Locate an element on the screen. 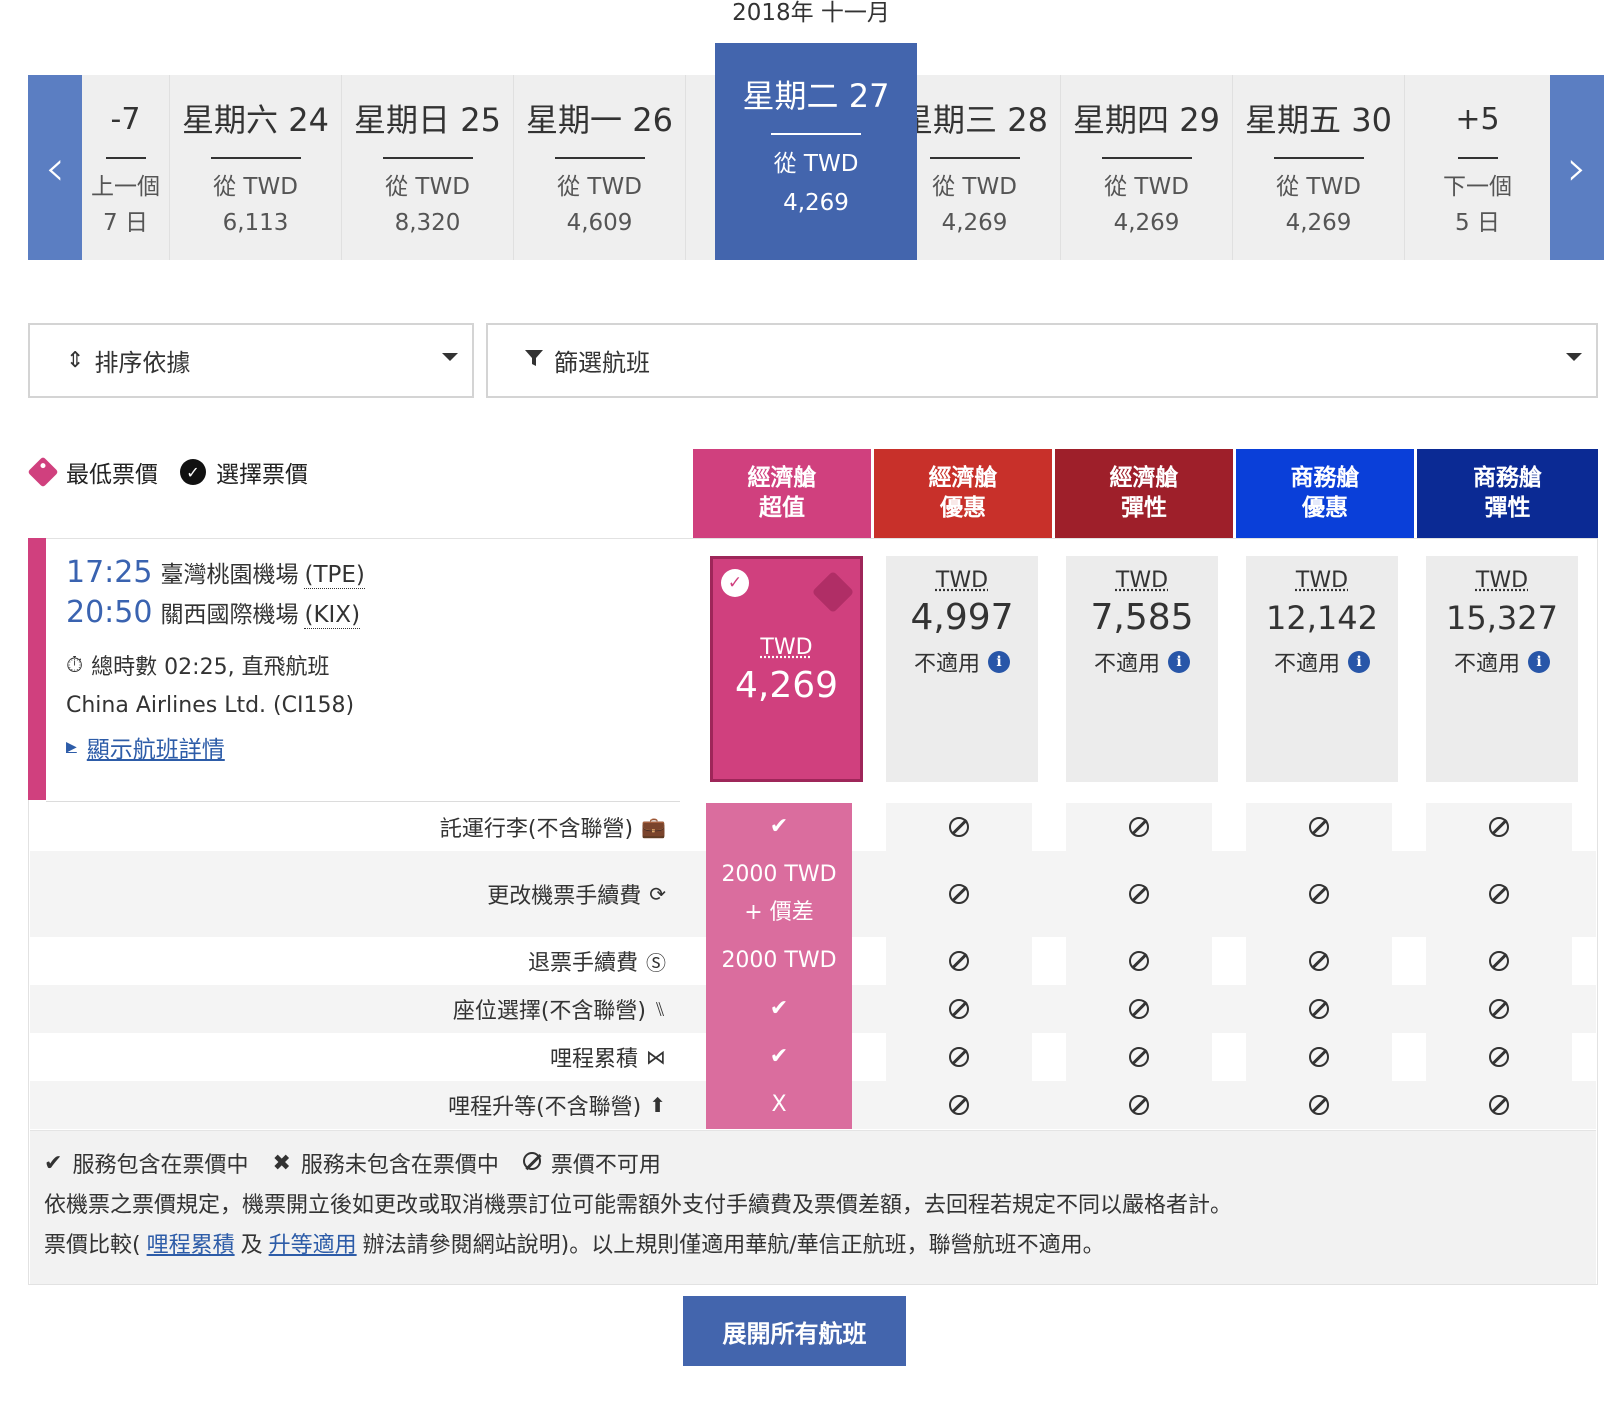 This screenshot has height=1406, width=1622. day-thu-29: 星期四 29 從 TWD 4,269 is located at coordinates (1147, 167).